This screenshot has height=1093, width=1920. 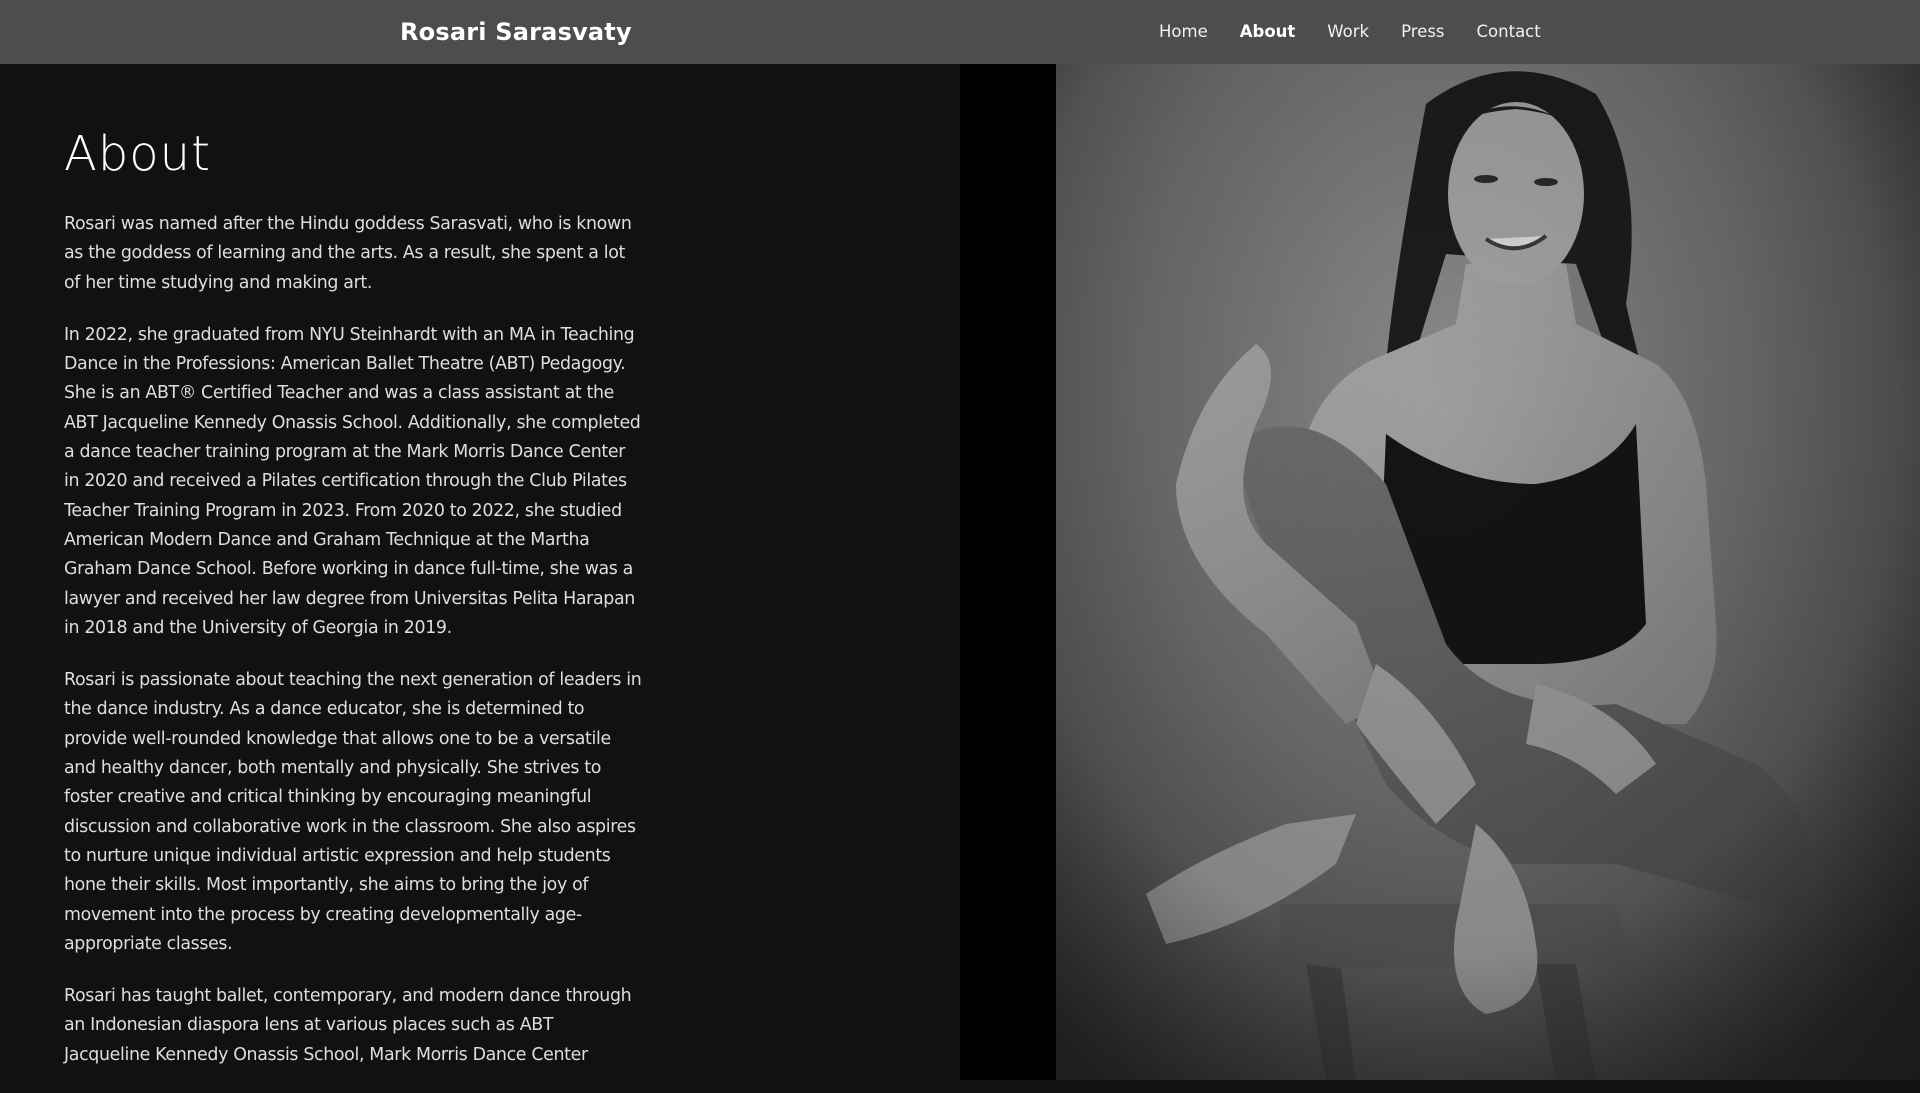 I want to click on site-brand-link: Rosari Sarasvaty, so click(x=516, y=32).